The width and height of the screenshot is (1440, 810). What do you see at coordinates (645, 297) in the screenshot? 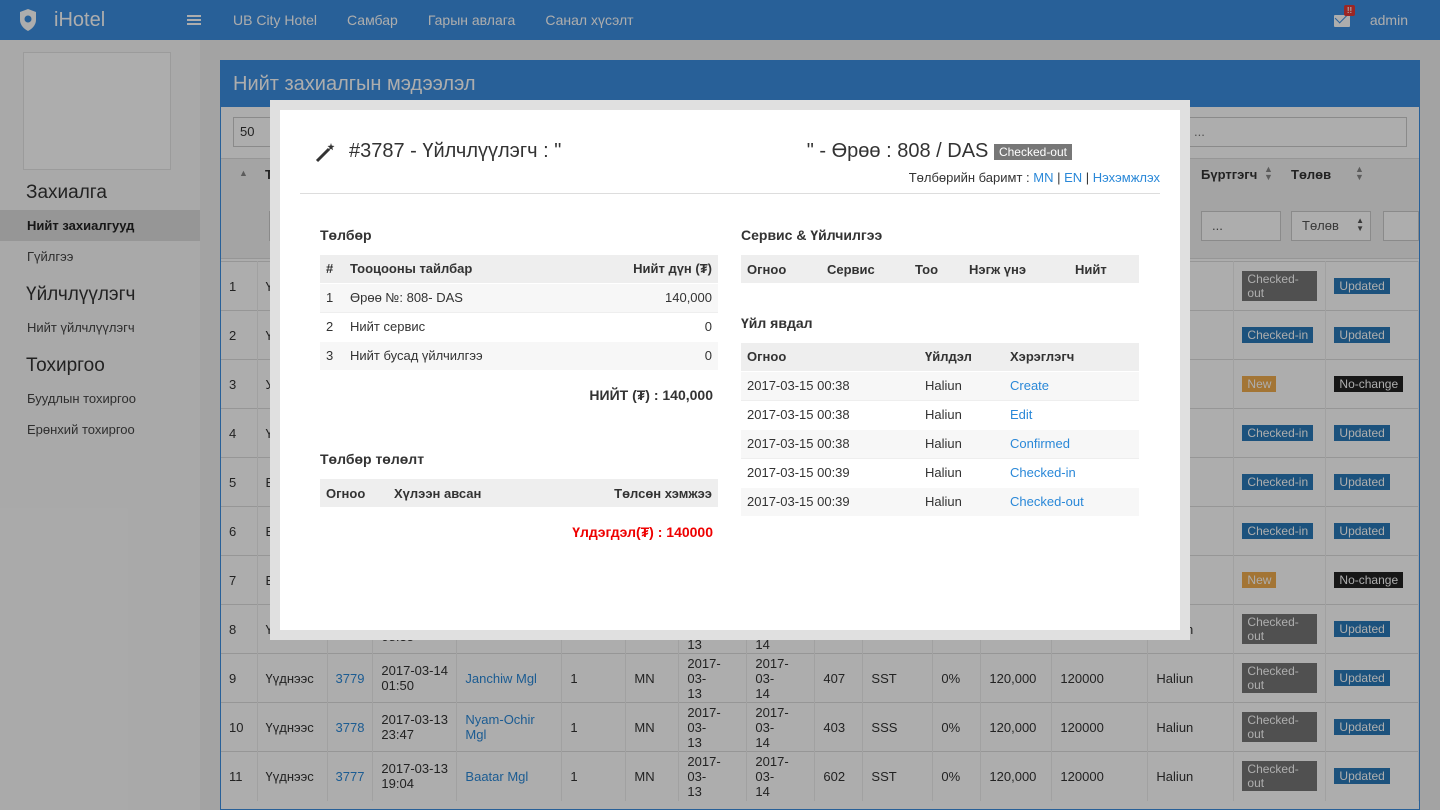
I see `payment-cell: 140,000` at bounding box center [645, 297].